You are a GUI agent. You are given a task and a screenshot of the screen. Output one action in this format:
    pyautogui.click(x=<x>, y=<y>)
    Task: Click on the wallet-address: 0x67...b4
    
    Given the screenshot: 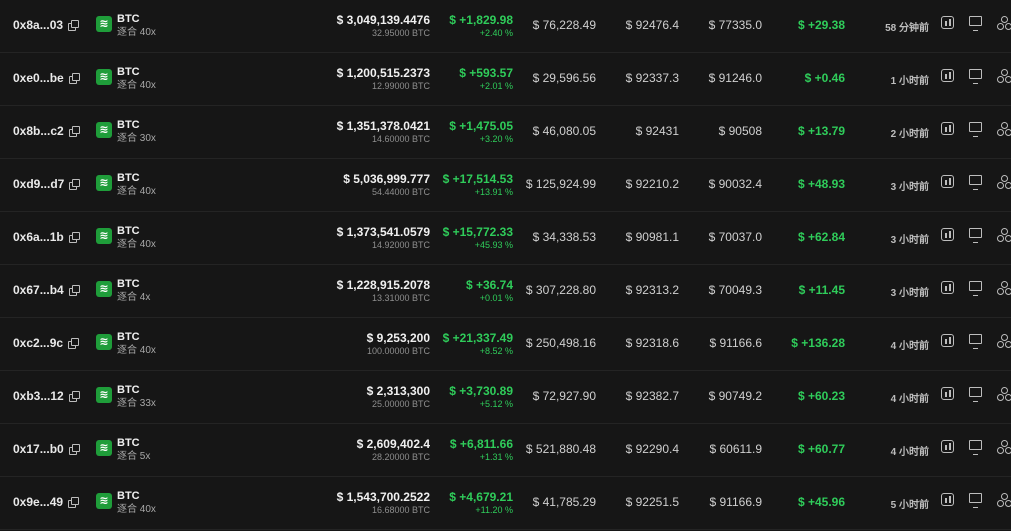 What is the action you would take?
    pyautogui.click(x=46, y=290)
    